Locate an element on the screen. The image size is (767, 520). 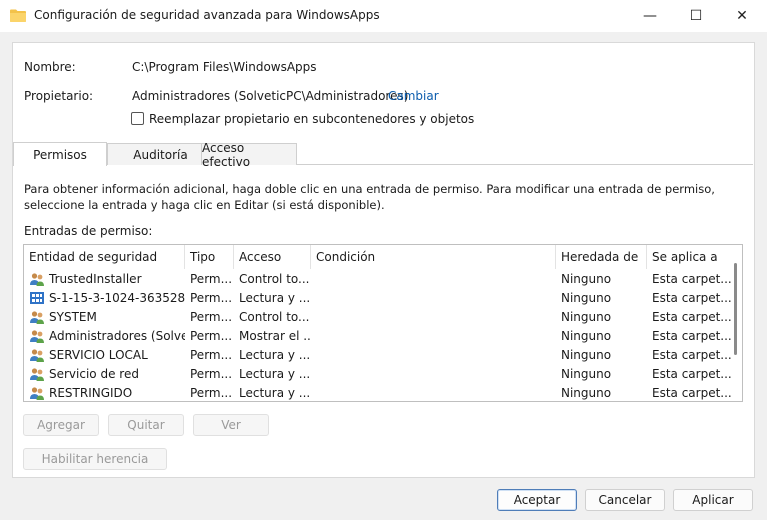
minimize-icon: — is located at coordinates (650, 16).